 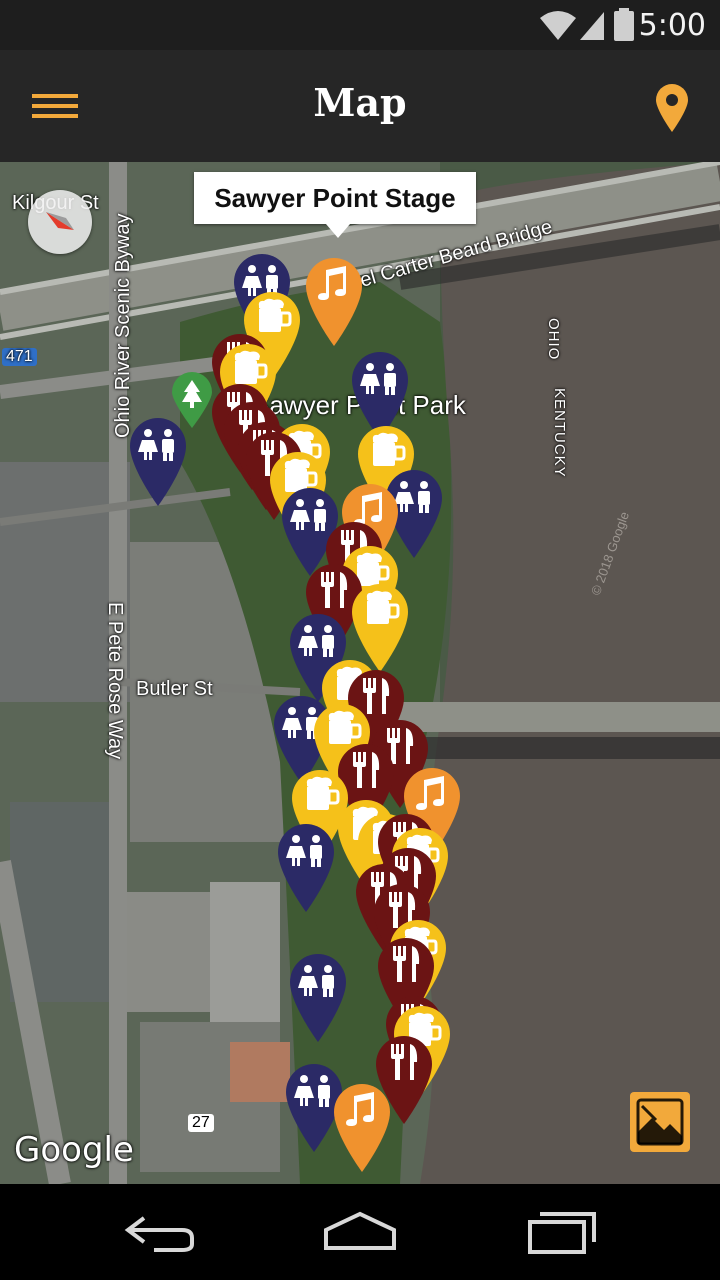 I want to click on map-label-kentucky: KENTUCKY, so click(x=559, y=433).